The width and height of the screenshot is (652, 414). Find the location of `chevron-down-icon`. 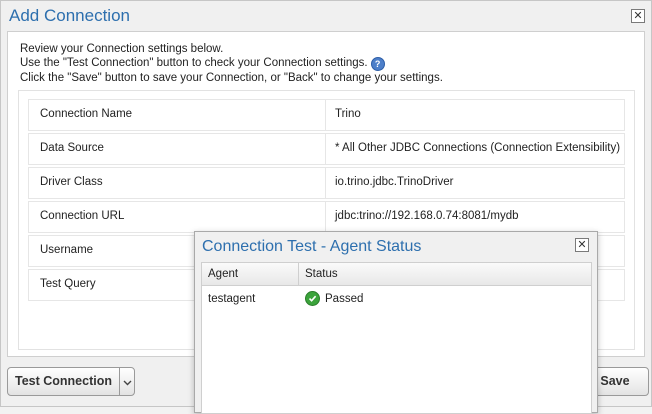

chevron-down-icon is located at coordinates (127, 382).